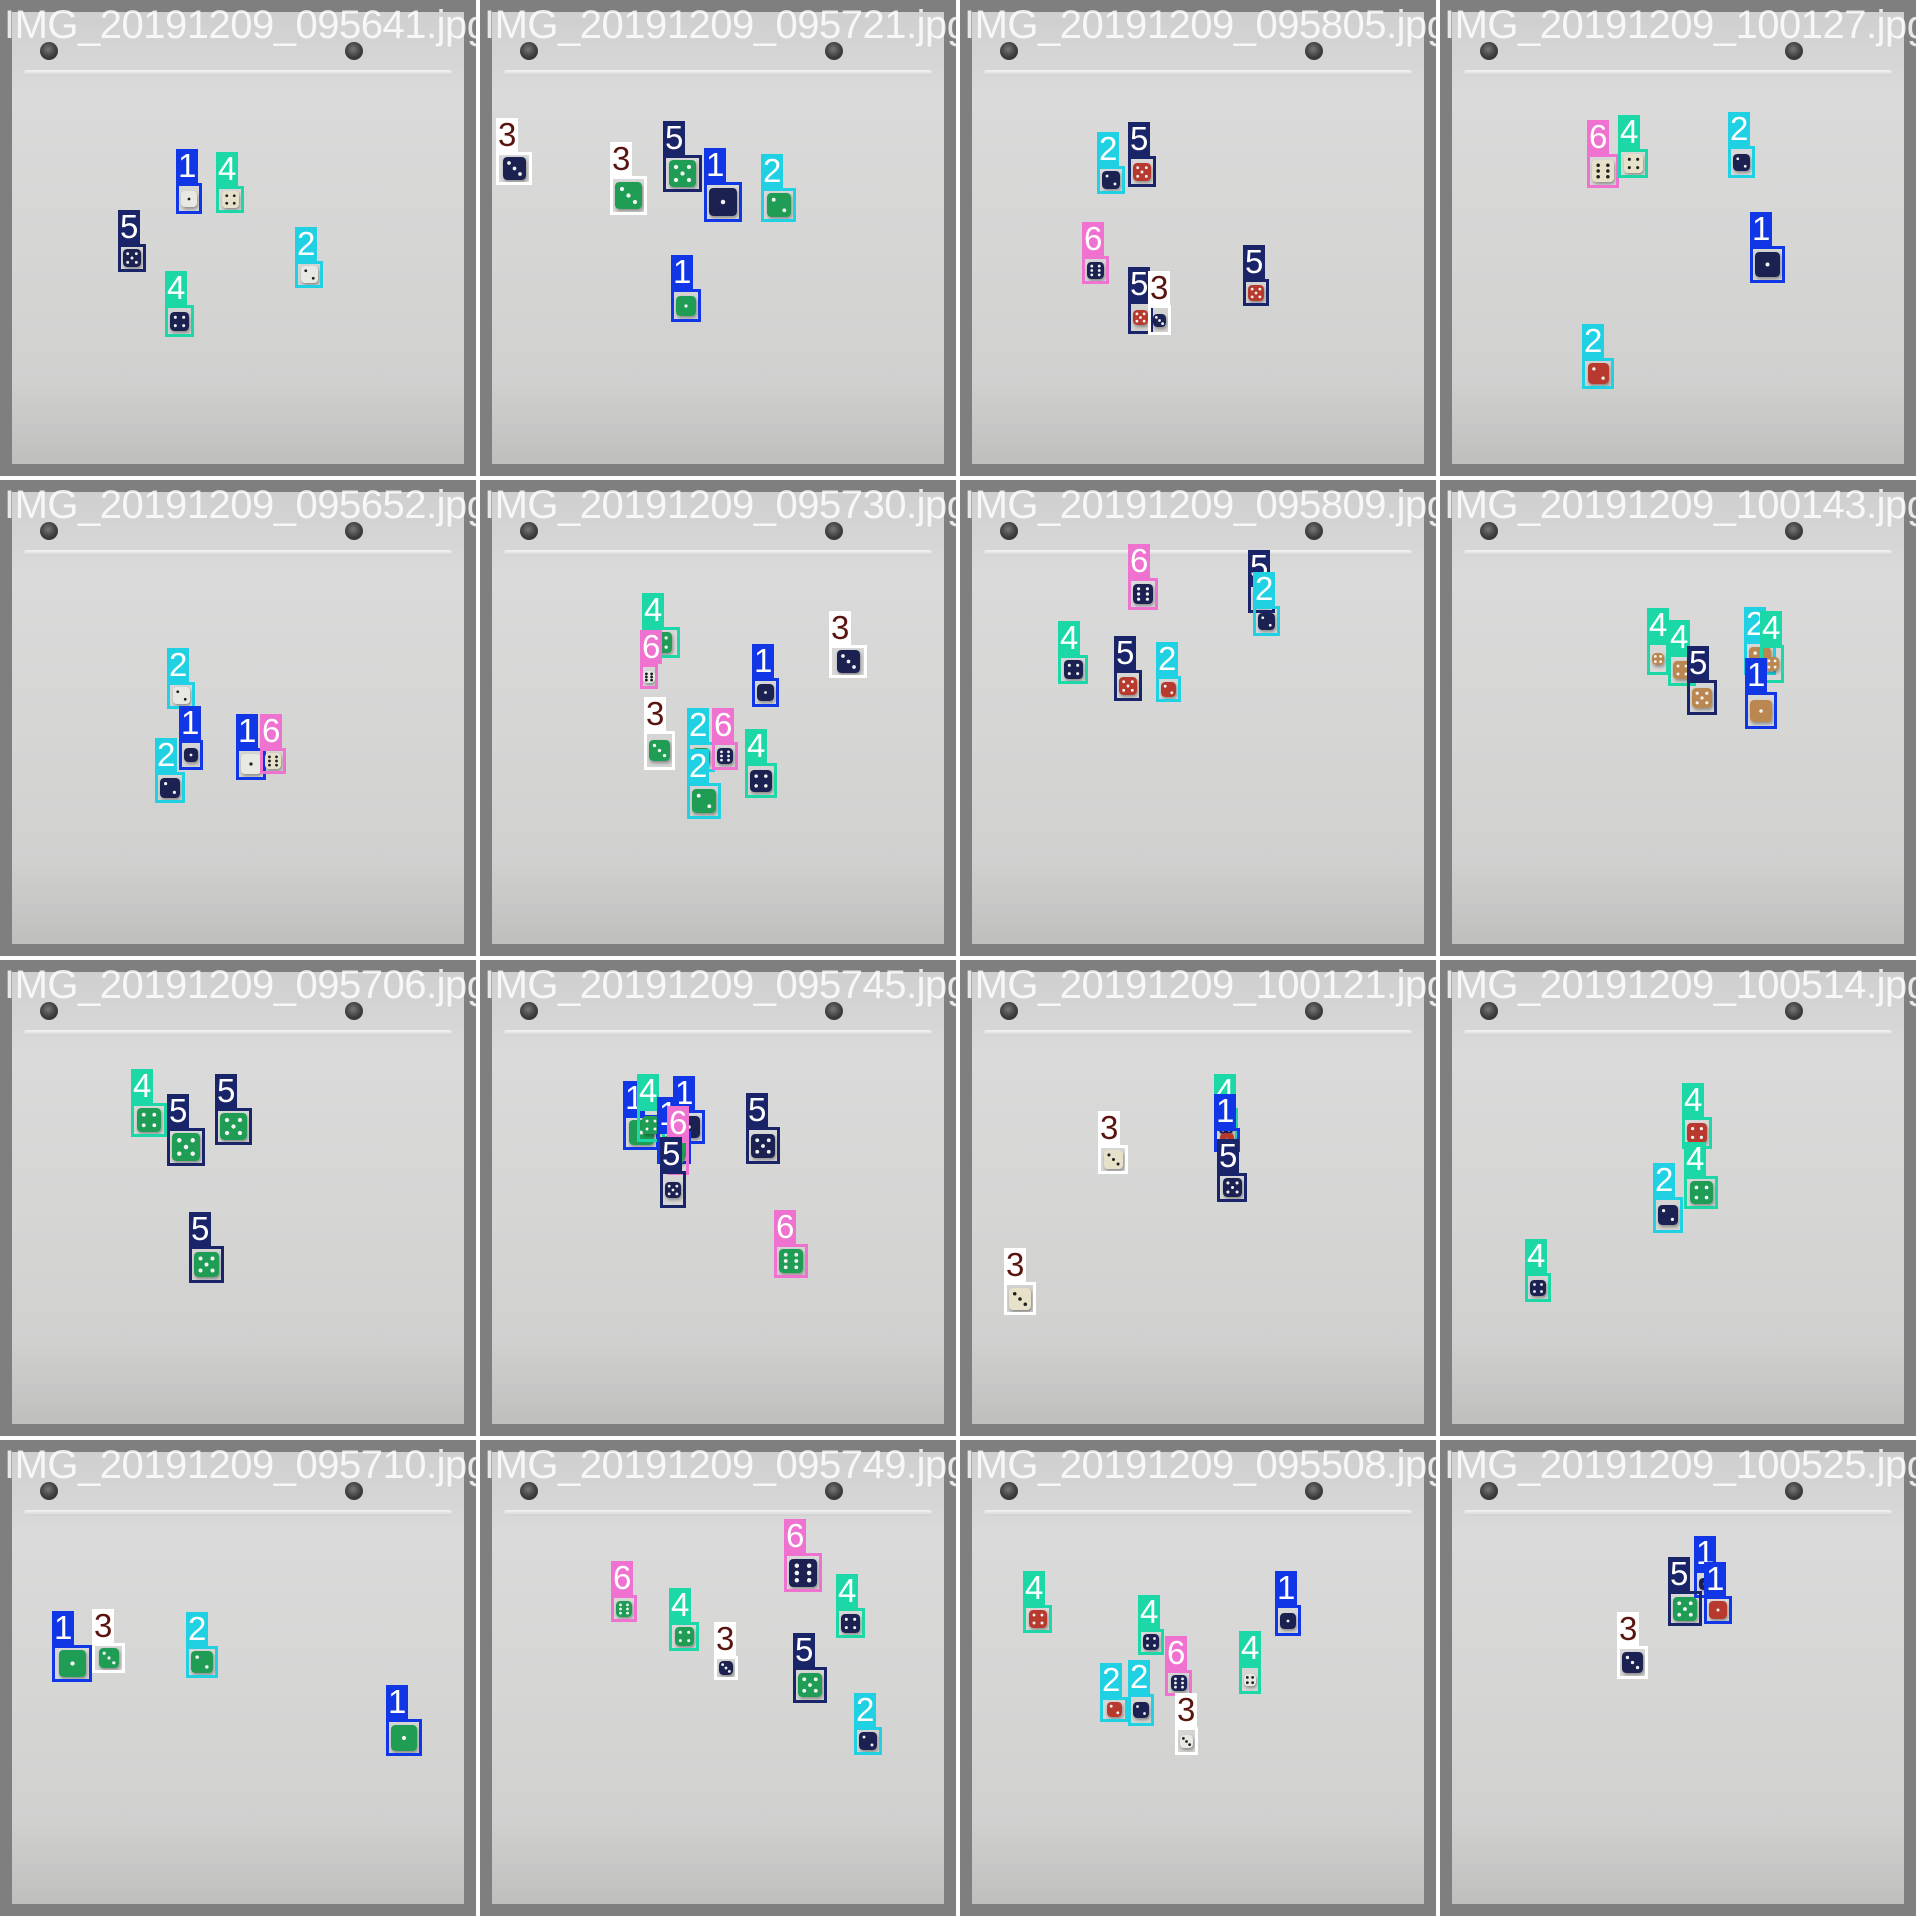  What do you see at coordinates (1200, 1465) in the screenshot?
I see `image-filename: IMG_20191209_095508.jpg` at bounding box center [1200, 1465].